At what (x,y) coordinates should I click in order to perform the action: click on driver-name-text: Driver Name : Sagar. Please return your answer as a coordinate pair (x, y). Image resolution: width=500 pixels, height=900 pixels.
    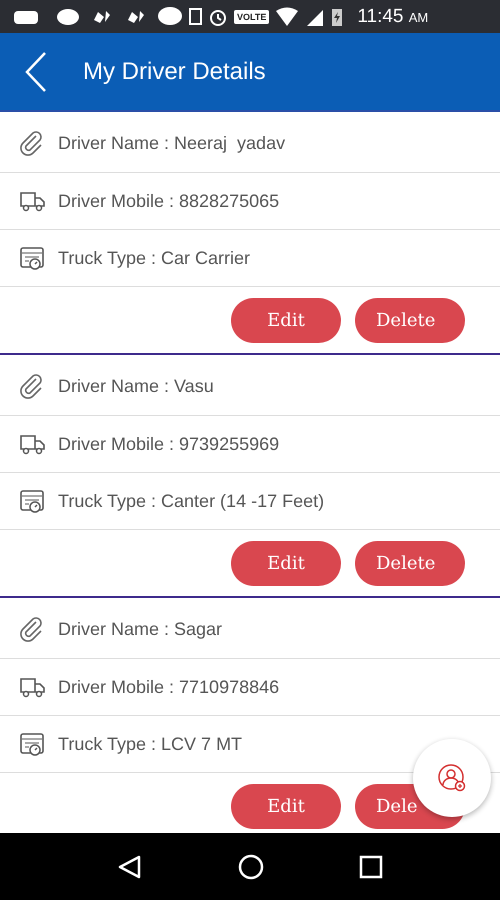
    Looking at the image, I should click on (140, 629).